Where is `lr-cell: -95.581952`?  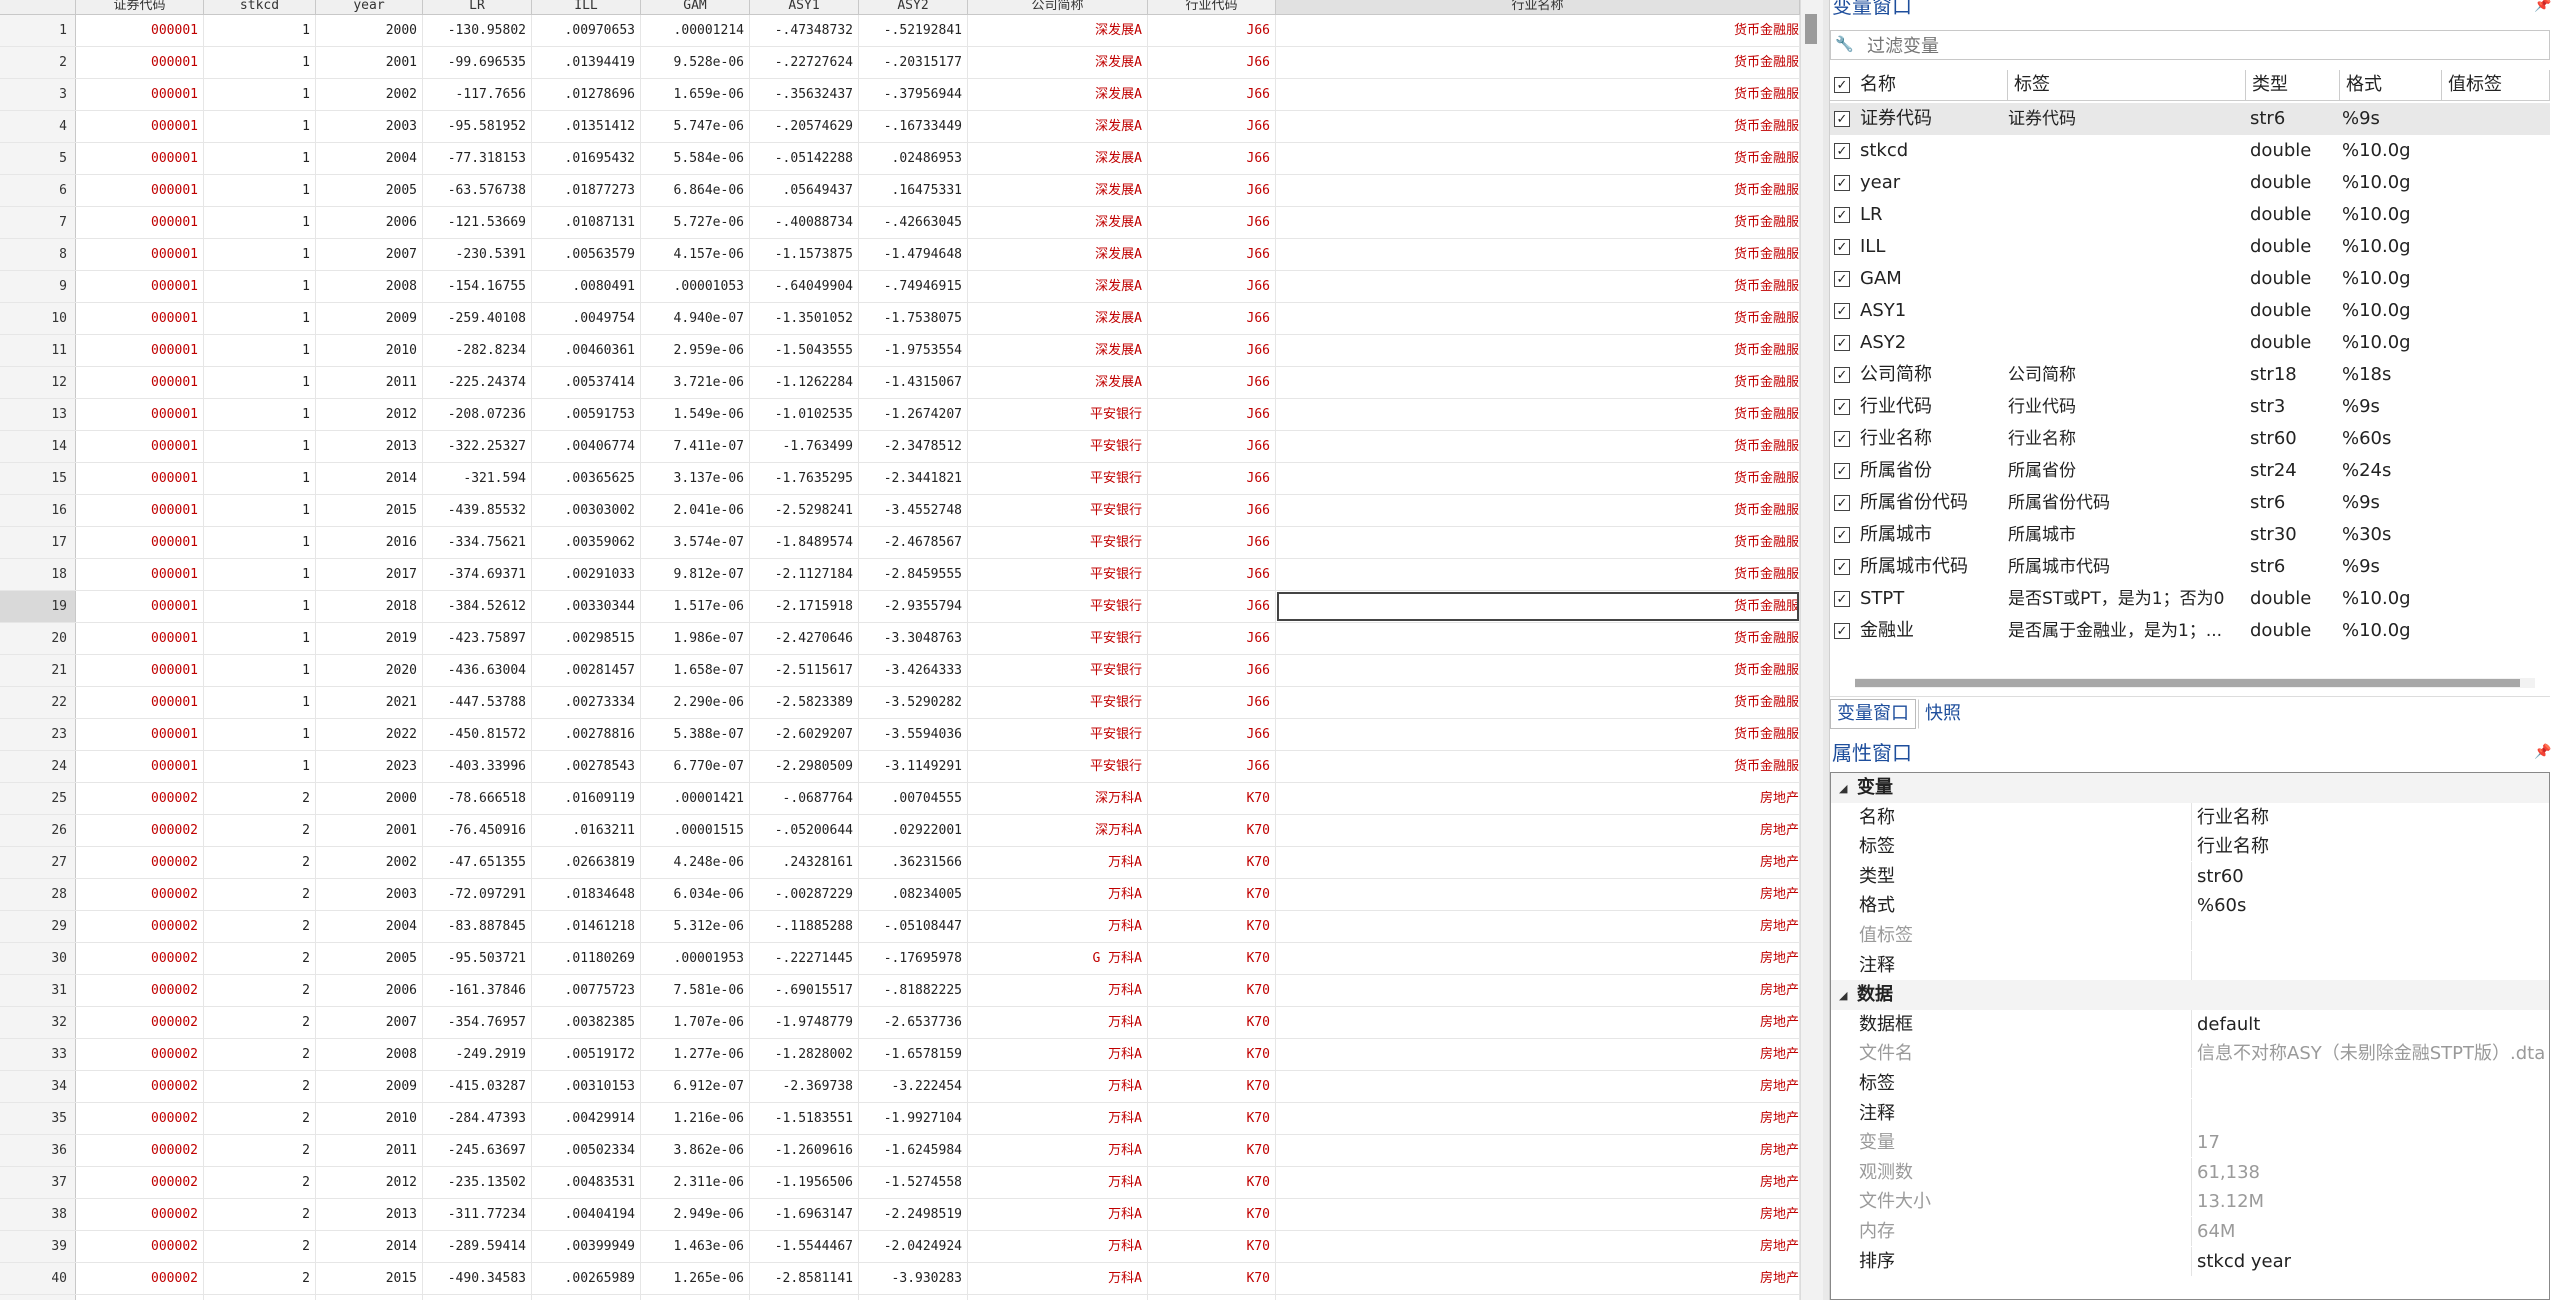 lr-cell: -95.581952 is located at coordinates (477, 126).